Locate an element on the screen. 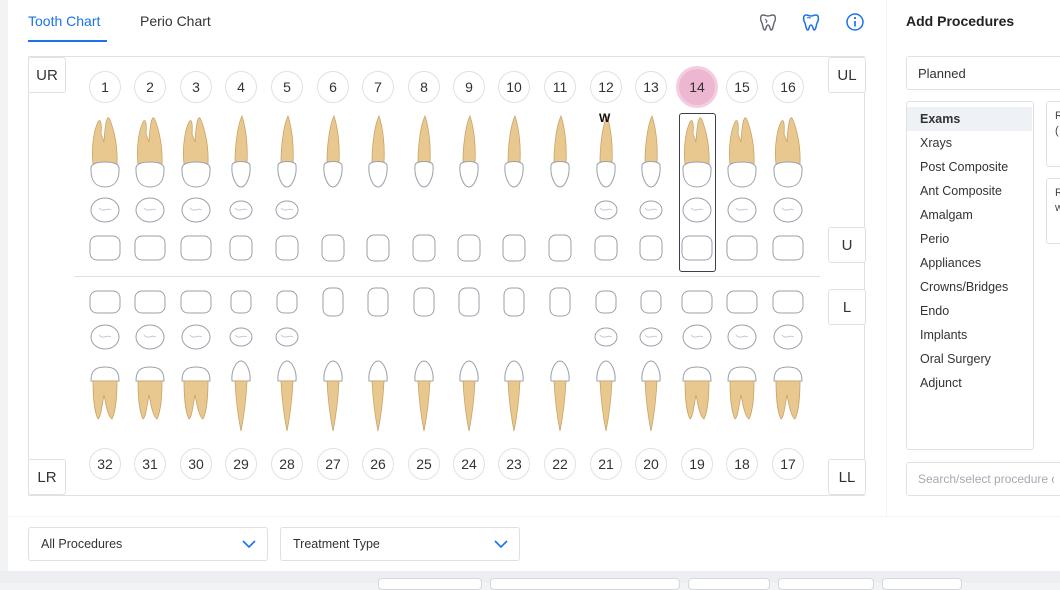 This screenshot has height=590, width=1060. tooth-2-facial is located at coordinates (150, 248).